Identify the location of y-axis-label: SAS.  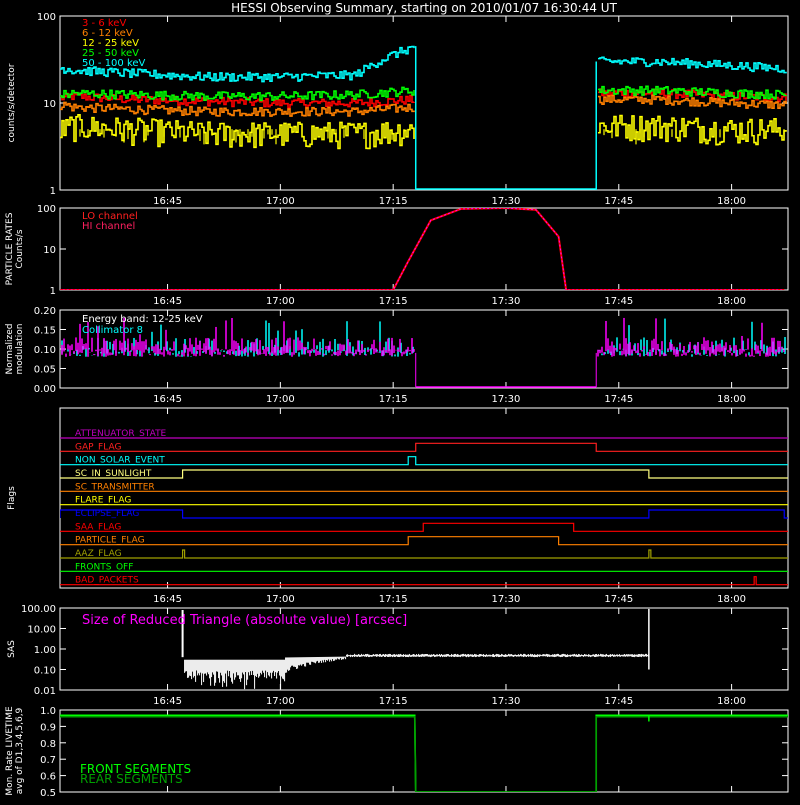
(12, 649).